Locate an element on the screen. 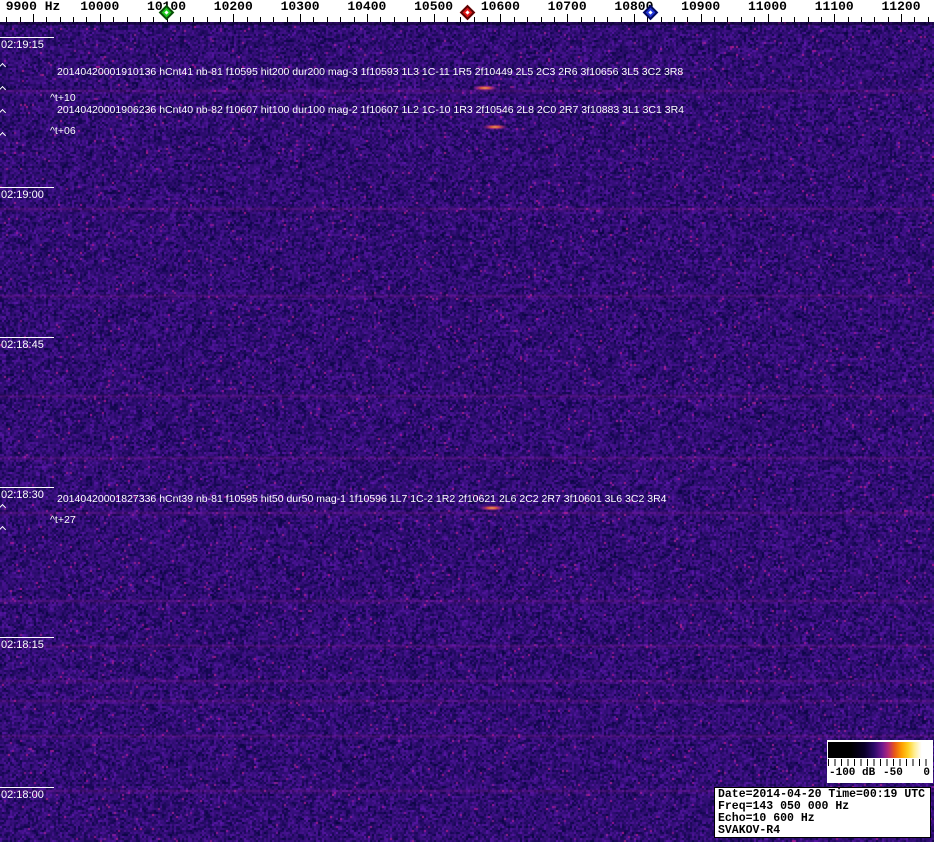 The height and width of the screenshot is (842, 934). freq-label: 10800 is located at coordinates (634, 7).